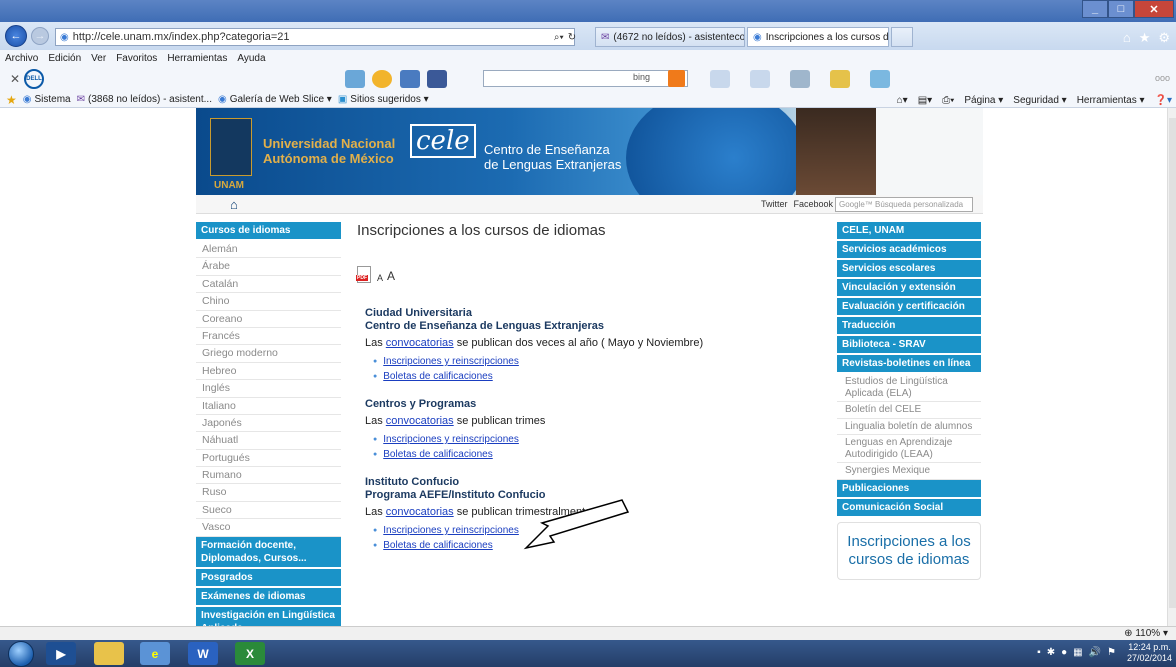 The height and width of the screenshot is (667, 1176). I want to click on globe-icon, so click(355, 79).